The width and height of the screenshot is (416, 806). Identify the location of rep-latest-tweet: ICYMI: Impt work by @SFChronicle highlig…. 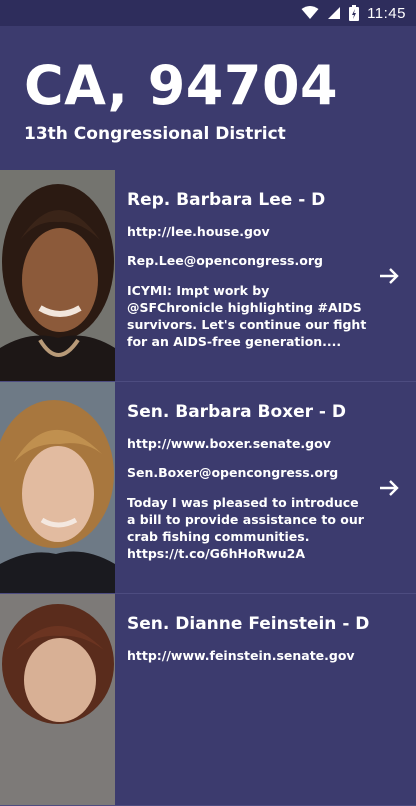
(247, 316).